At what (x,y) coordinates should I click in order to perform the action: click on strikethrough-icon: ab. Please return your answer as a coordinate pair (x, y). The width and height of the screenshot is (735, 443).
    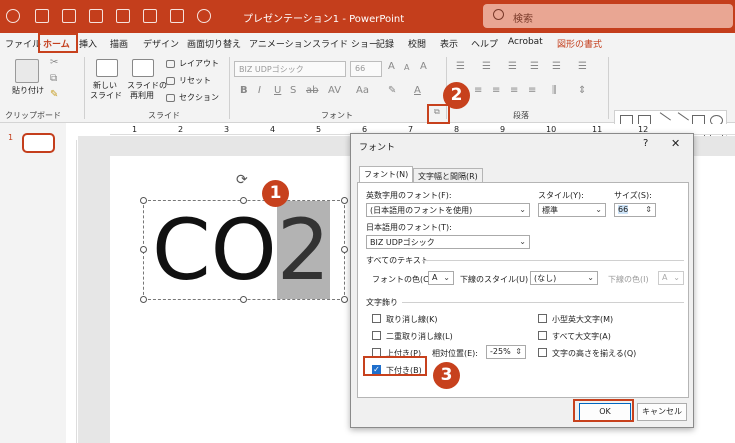
    Looking at the image, I should click on (312, 90).